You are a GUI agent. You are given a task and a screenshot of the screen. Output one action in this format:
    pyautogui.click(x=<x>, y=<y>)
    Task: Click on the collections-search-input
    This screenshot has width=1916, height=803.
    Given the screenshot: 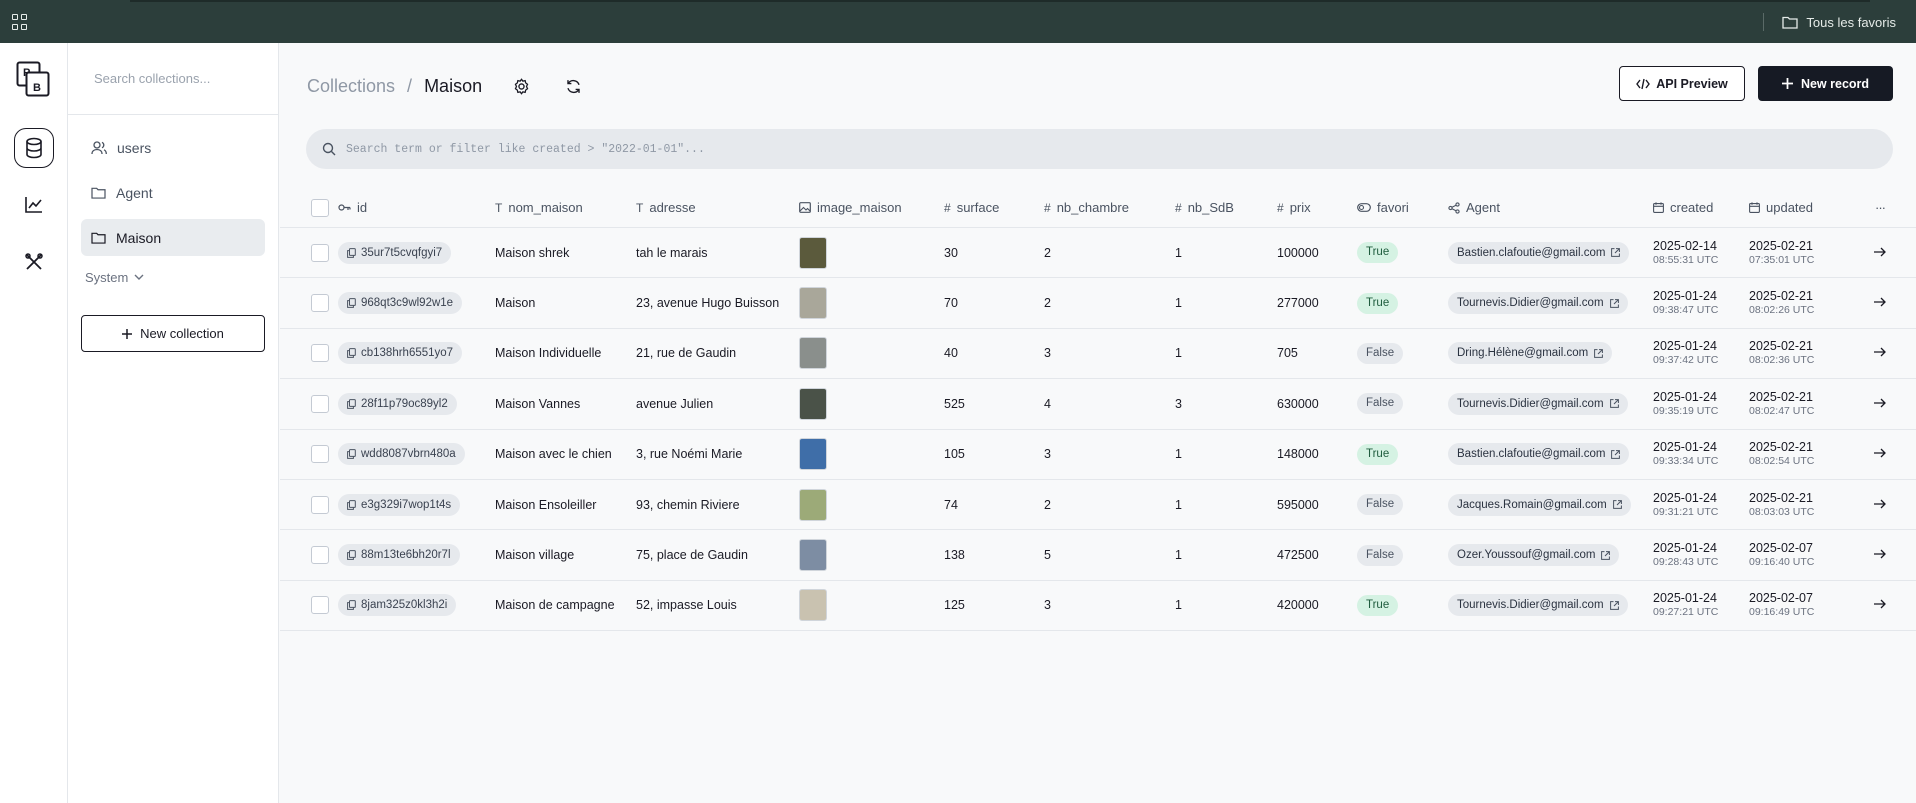 What is the action you would take?
    pyautogui.click(x=173, y=78)
    